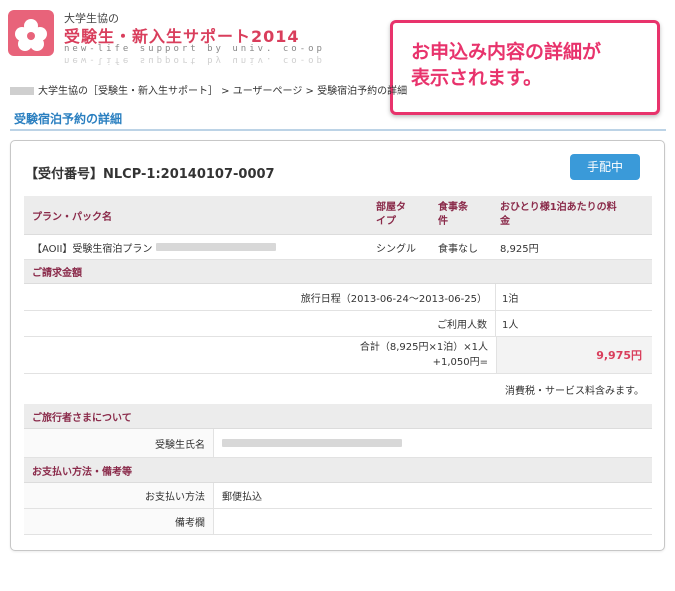 Image resolution: width=675 pixels, height=591 pixels. I want to click on plan-col-header: プラン・パック名, so click(72, 217).